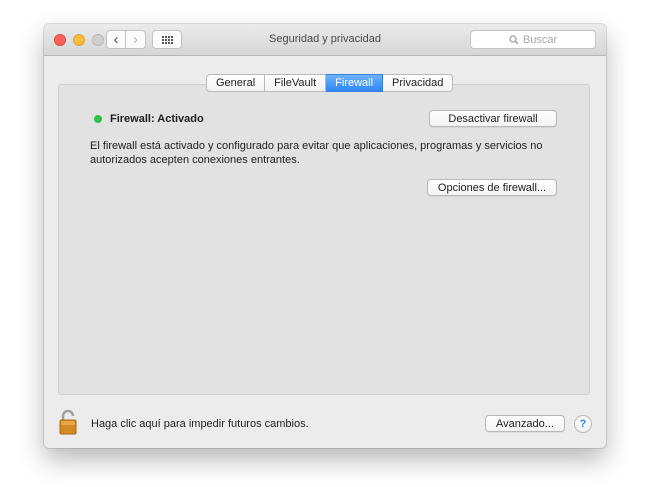  What do you see at coordinates (355, 83) in the screenshot?
I see `tab-firewall: Firewall` at bounding box center [355, 83].